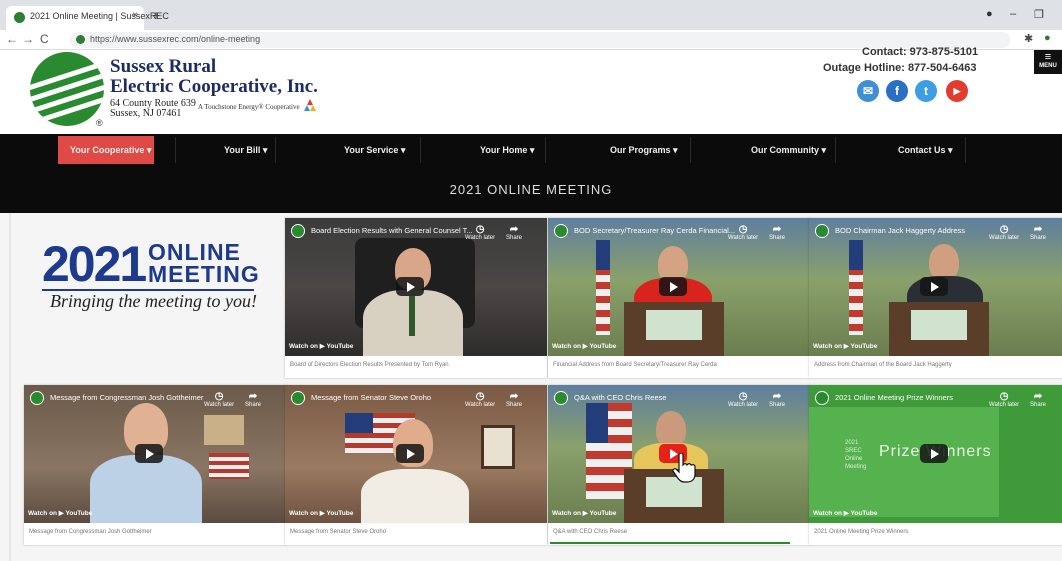  What do you see at coordinates (80, 39) in the screenshot?
I see `site-info-icon` at bounding box center [80, 39].